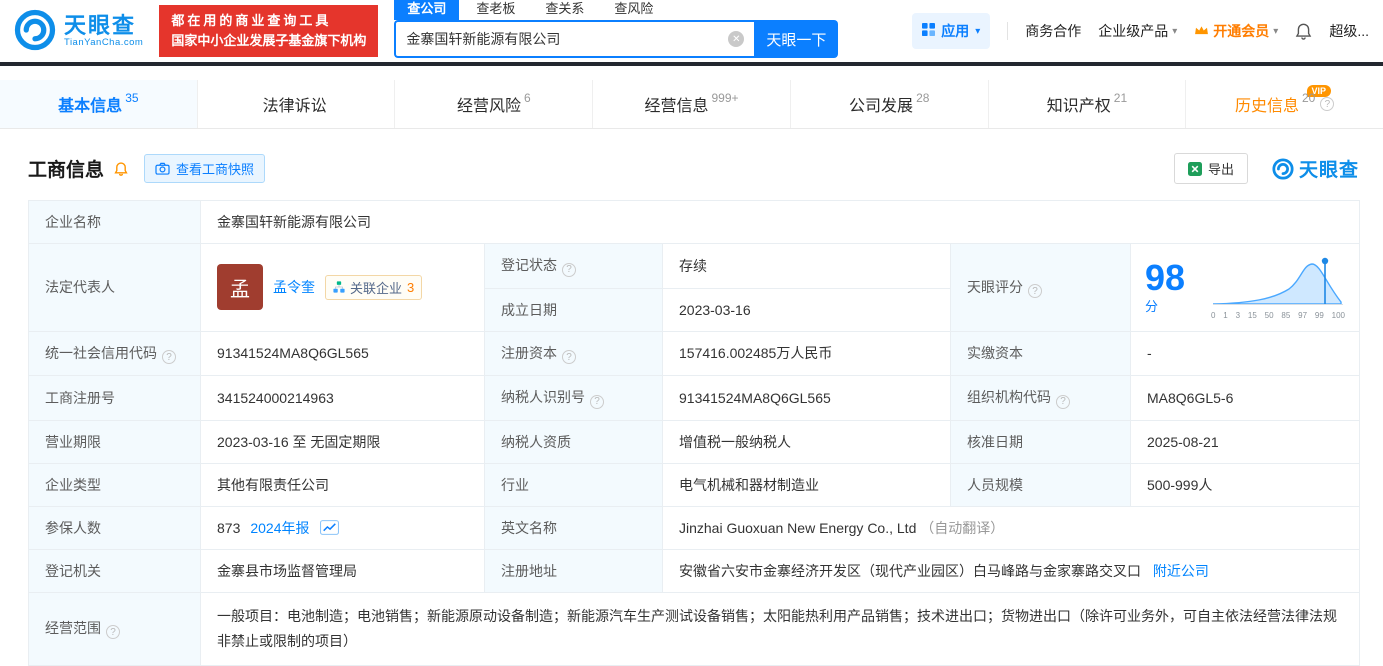 The height and width of the screenshot is (666, 1383). What do you see at coordinates (100, 25) in the screenshot?
I see `logo-title: 天眼查` at bounding box center [100, 25].